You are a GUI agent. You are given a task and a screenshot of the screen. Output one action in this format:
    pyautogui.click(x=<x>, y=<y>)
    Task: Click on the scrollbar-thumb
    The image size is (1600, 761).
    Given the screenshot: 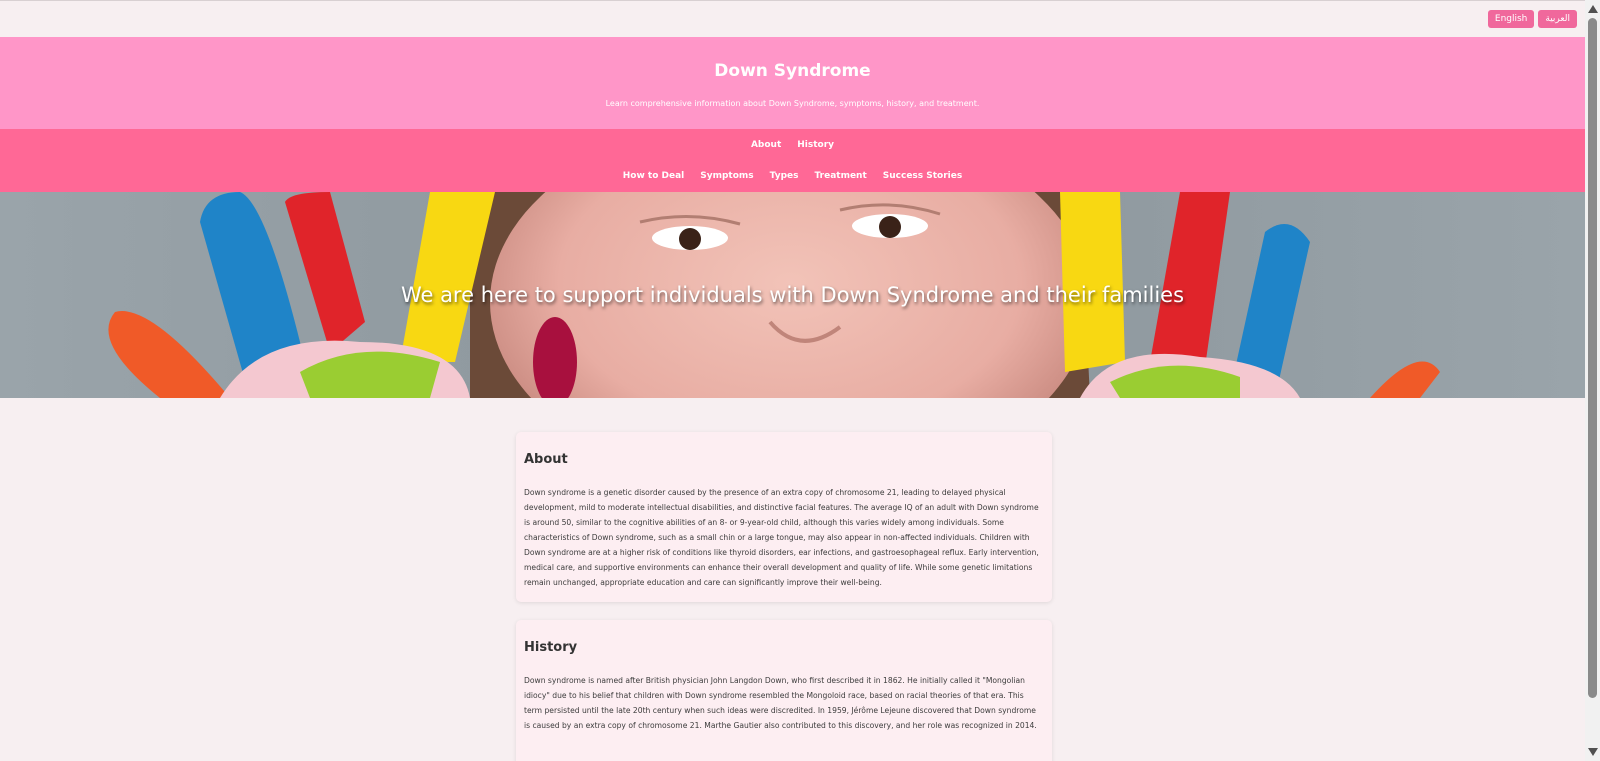 What is the action you would take?
    pyautogui.click(x=1592, y=358)
    